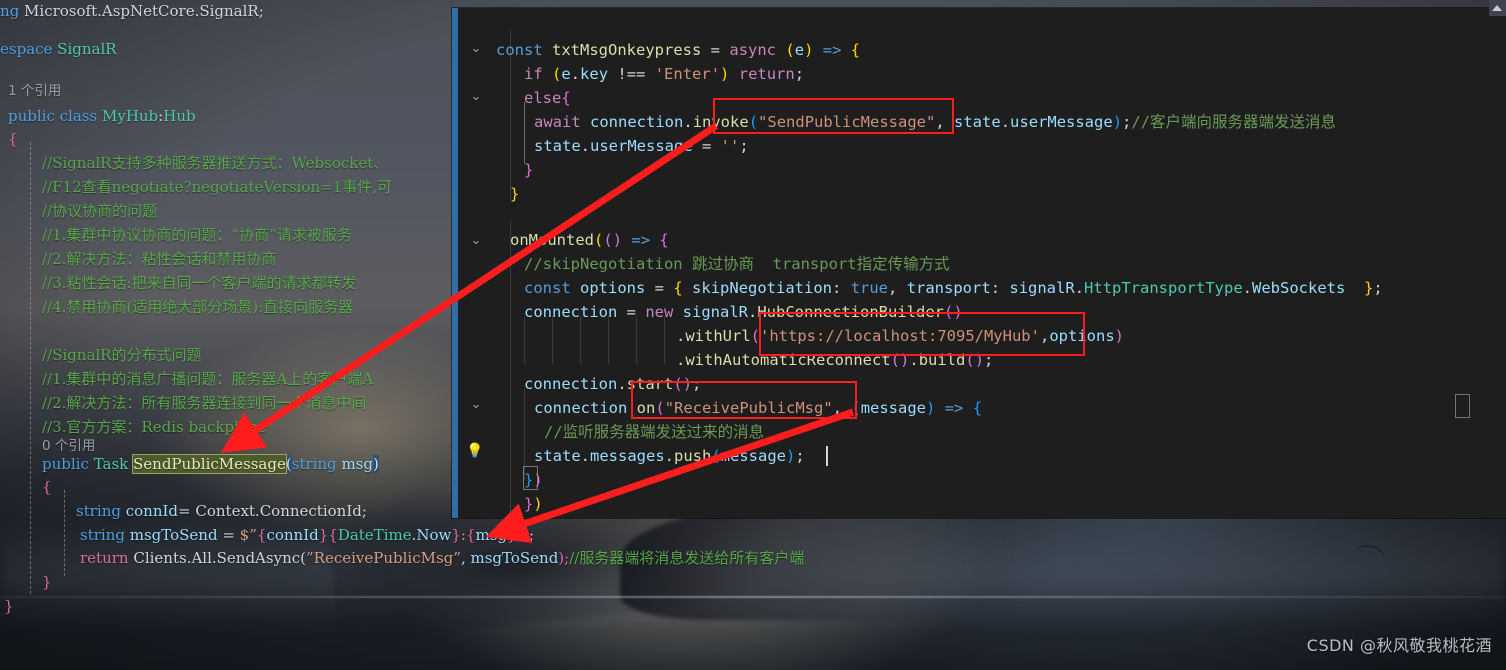  Describe the element at coordinates (552, 240) in the screenshot. I see `code-token: onMounted` at that location.